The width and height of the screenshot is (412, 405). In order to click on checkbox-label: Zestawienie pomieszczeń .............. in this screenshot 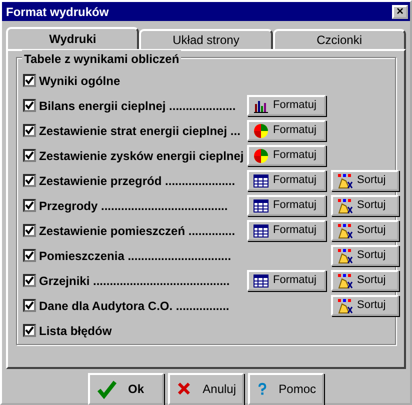, I will do `click(137, 231)`.